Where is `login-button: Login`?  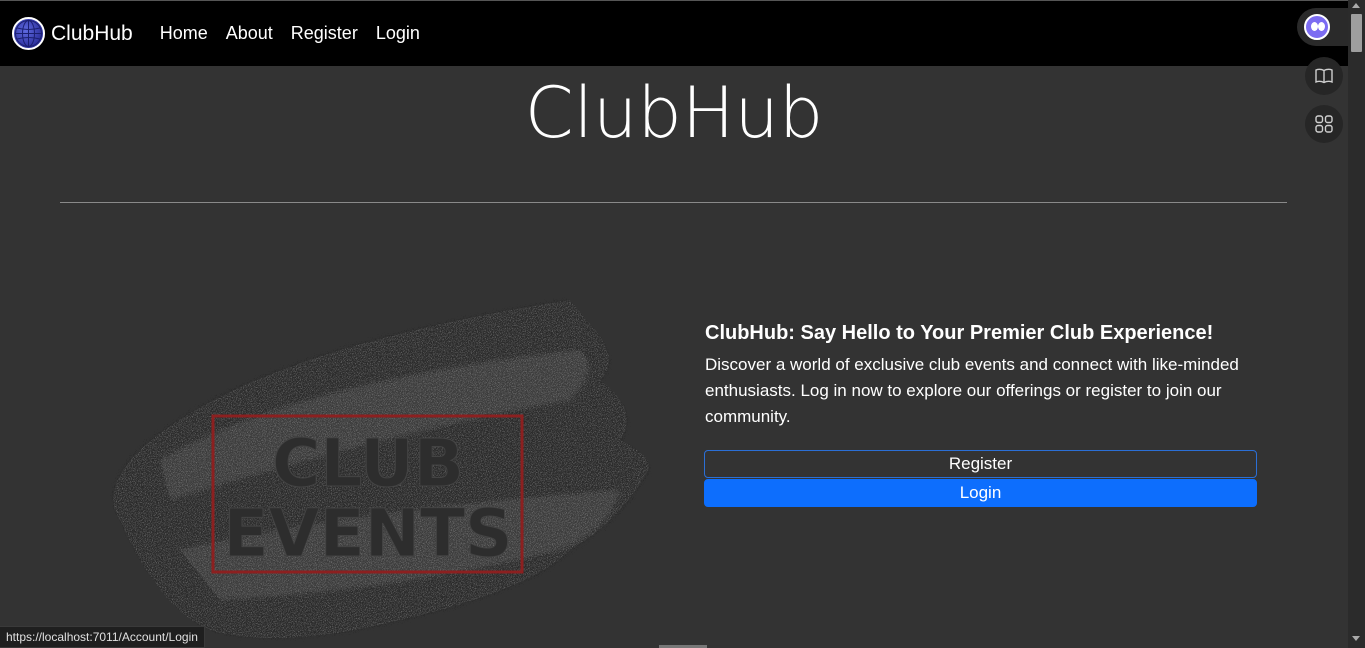
login-button: Login is located at coordinates (980, 493).